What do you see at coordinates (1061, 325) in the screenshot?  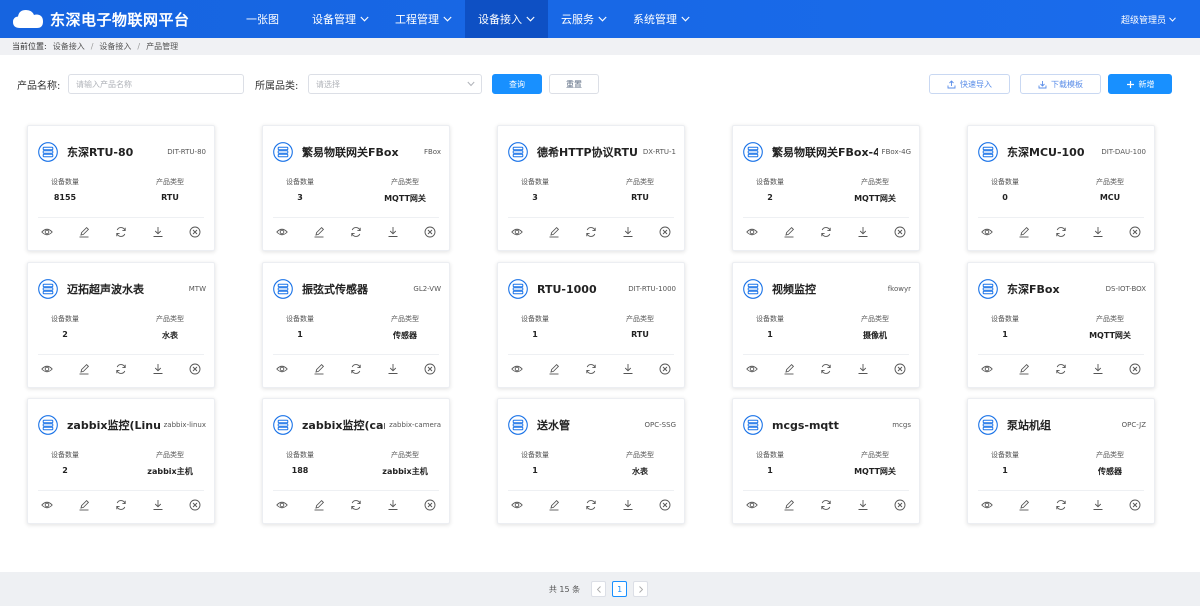 I see `product-card: 东深FBox DS-IOT-BOX 设备数量 产品类型 1 MQTT网关` at bounding box center [1061, 325].